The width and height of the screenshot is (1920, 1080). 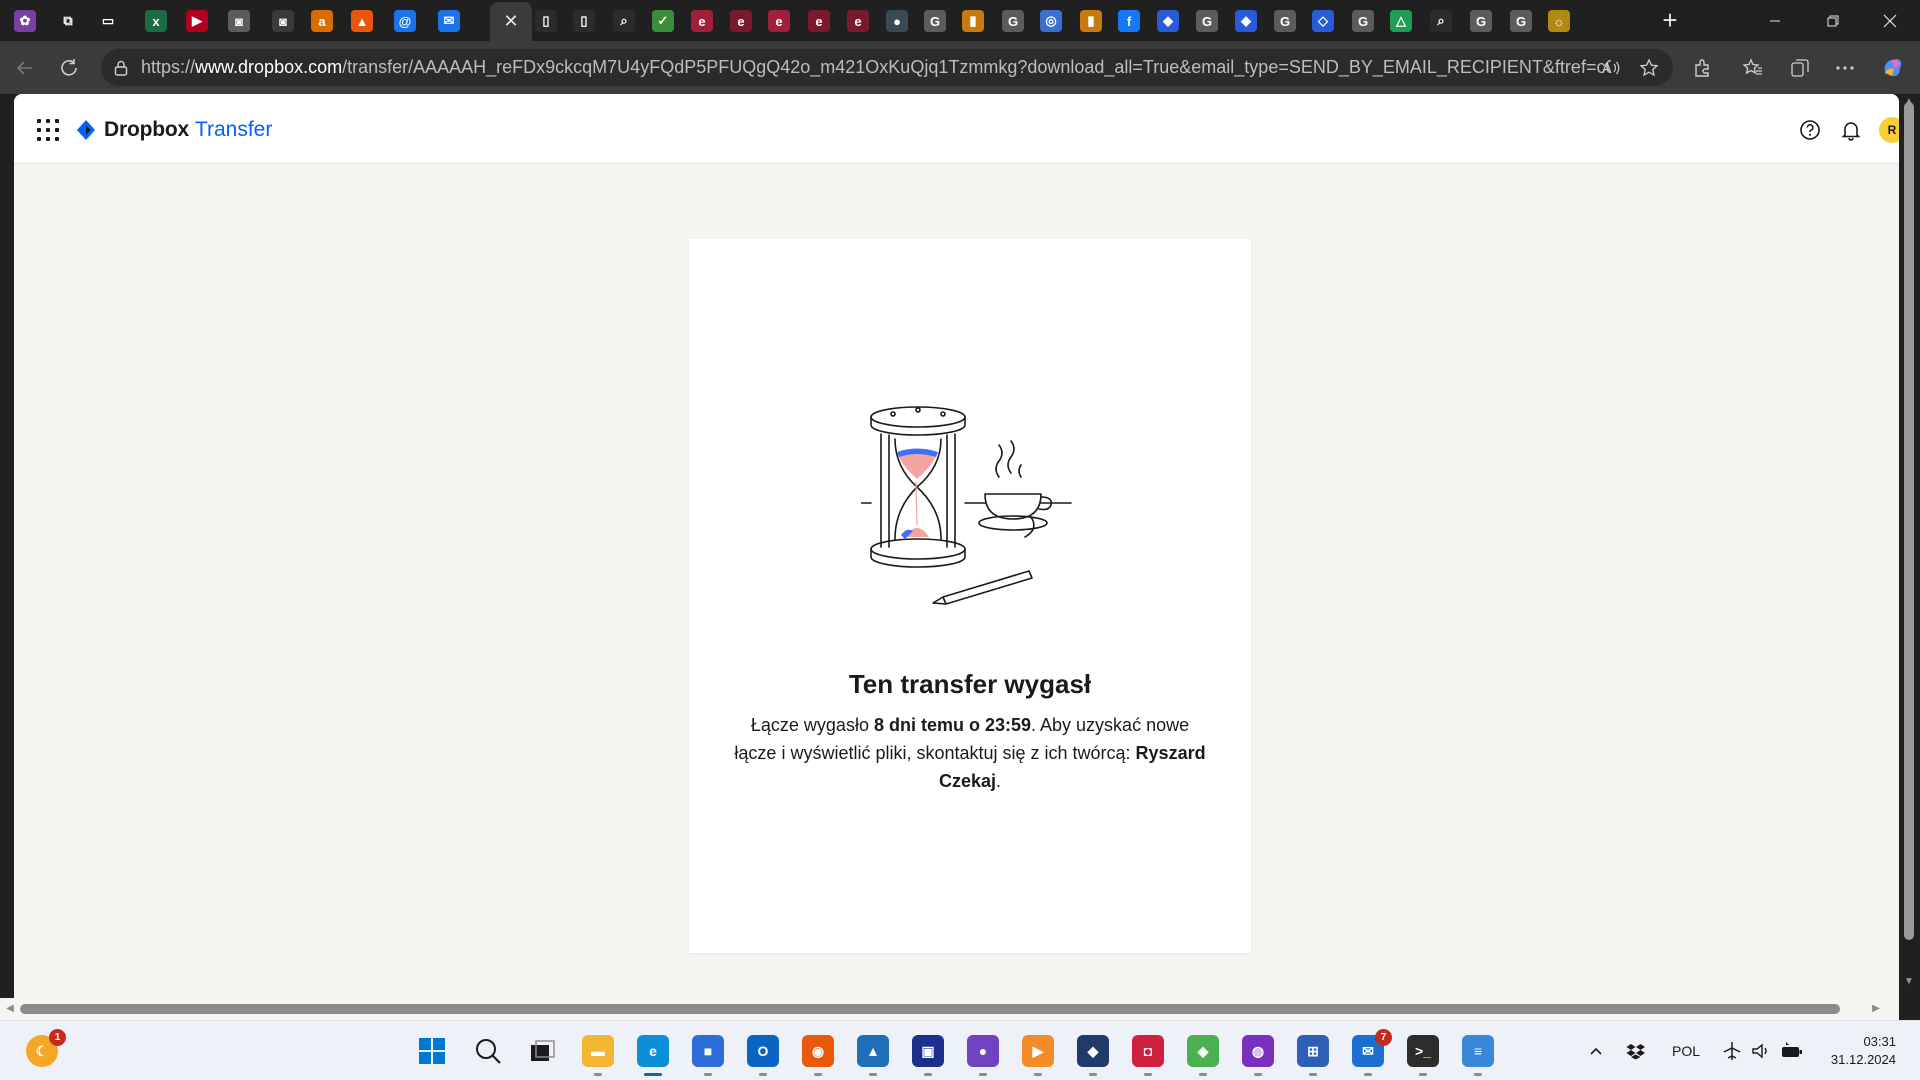 I want to click on input-language-indicator: POL, so click(x=1686, y=1050).